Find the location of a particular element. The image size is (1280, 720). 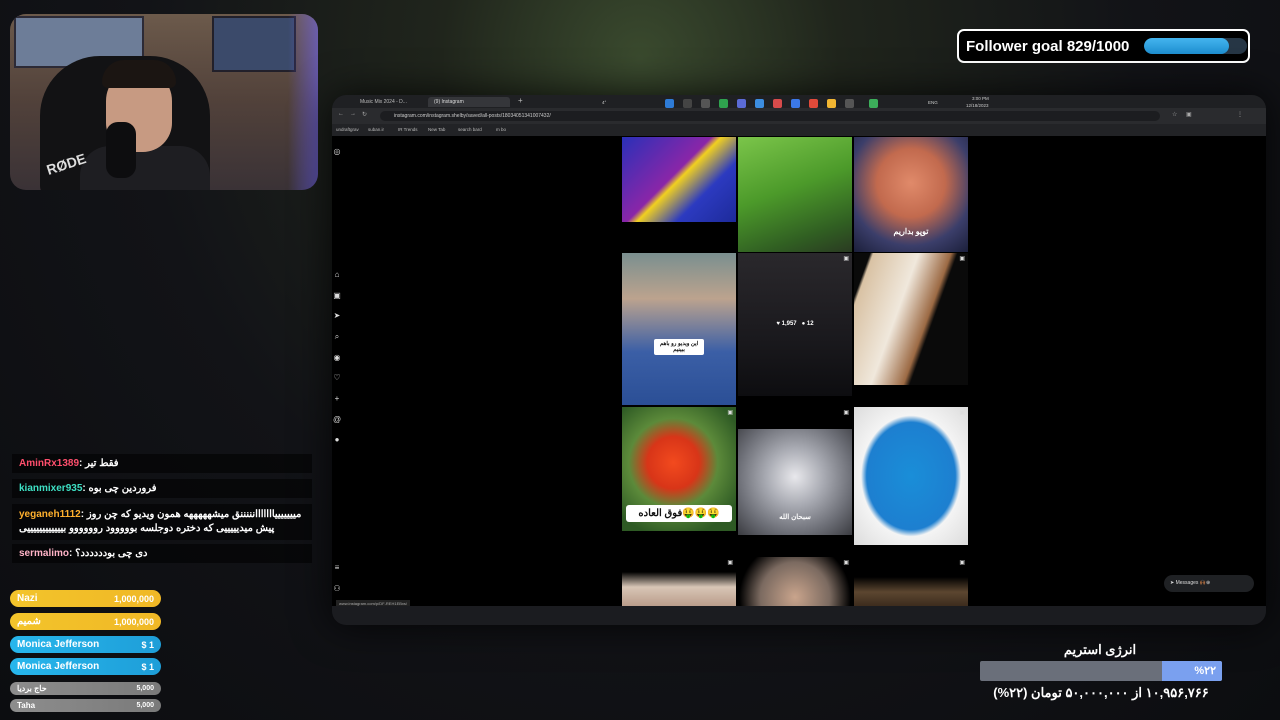

task-view-icon is located at coordinates (705, 103).